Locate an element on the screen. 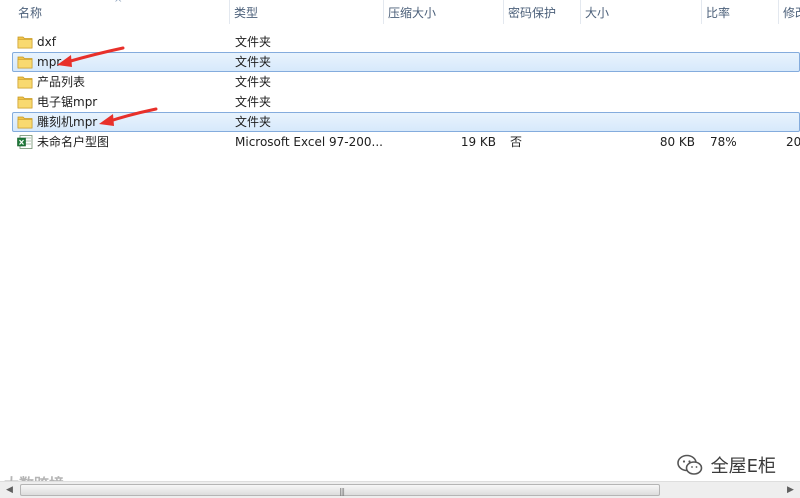  scrollbar-thumb: ||| is located at coordinates (340, 490).